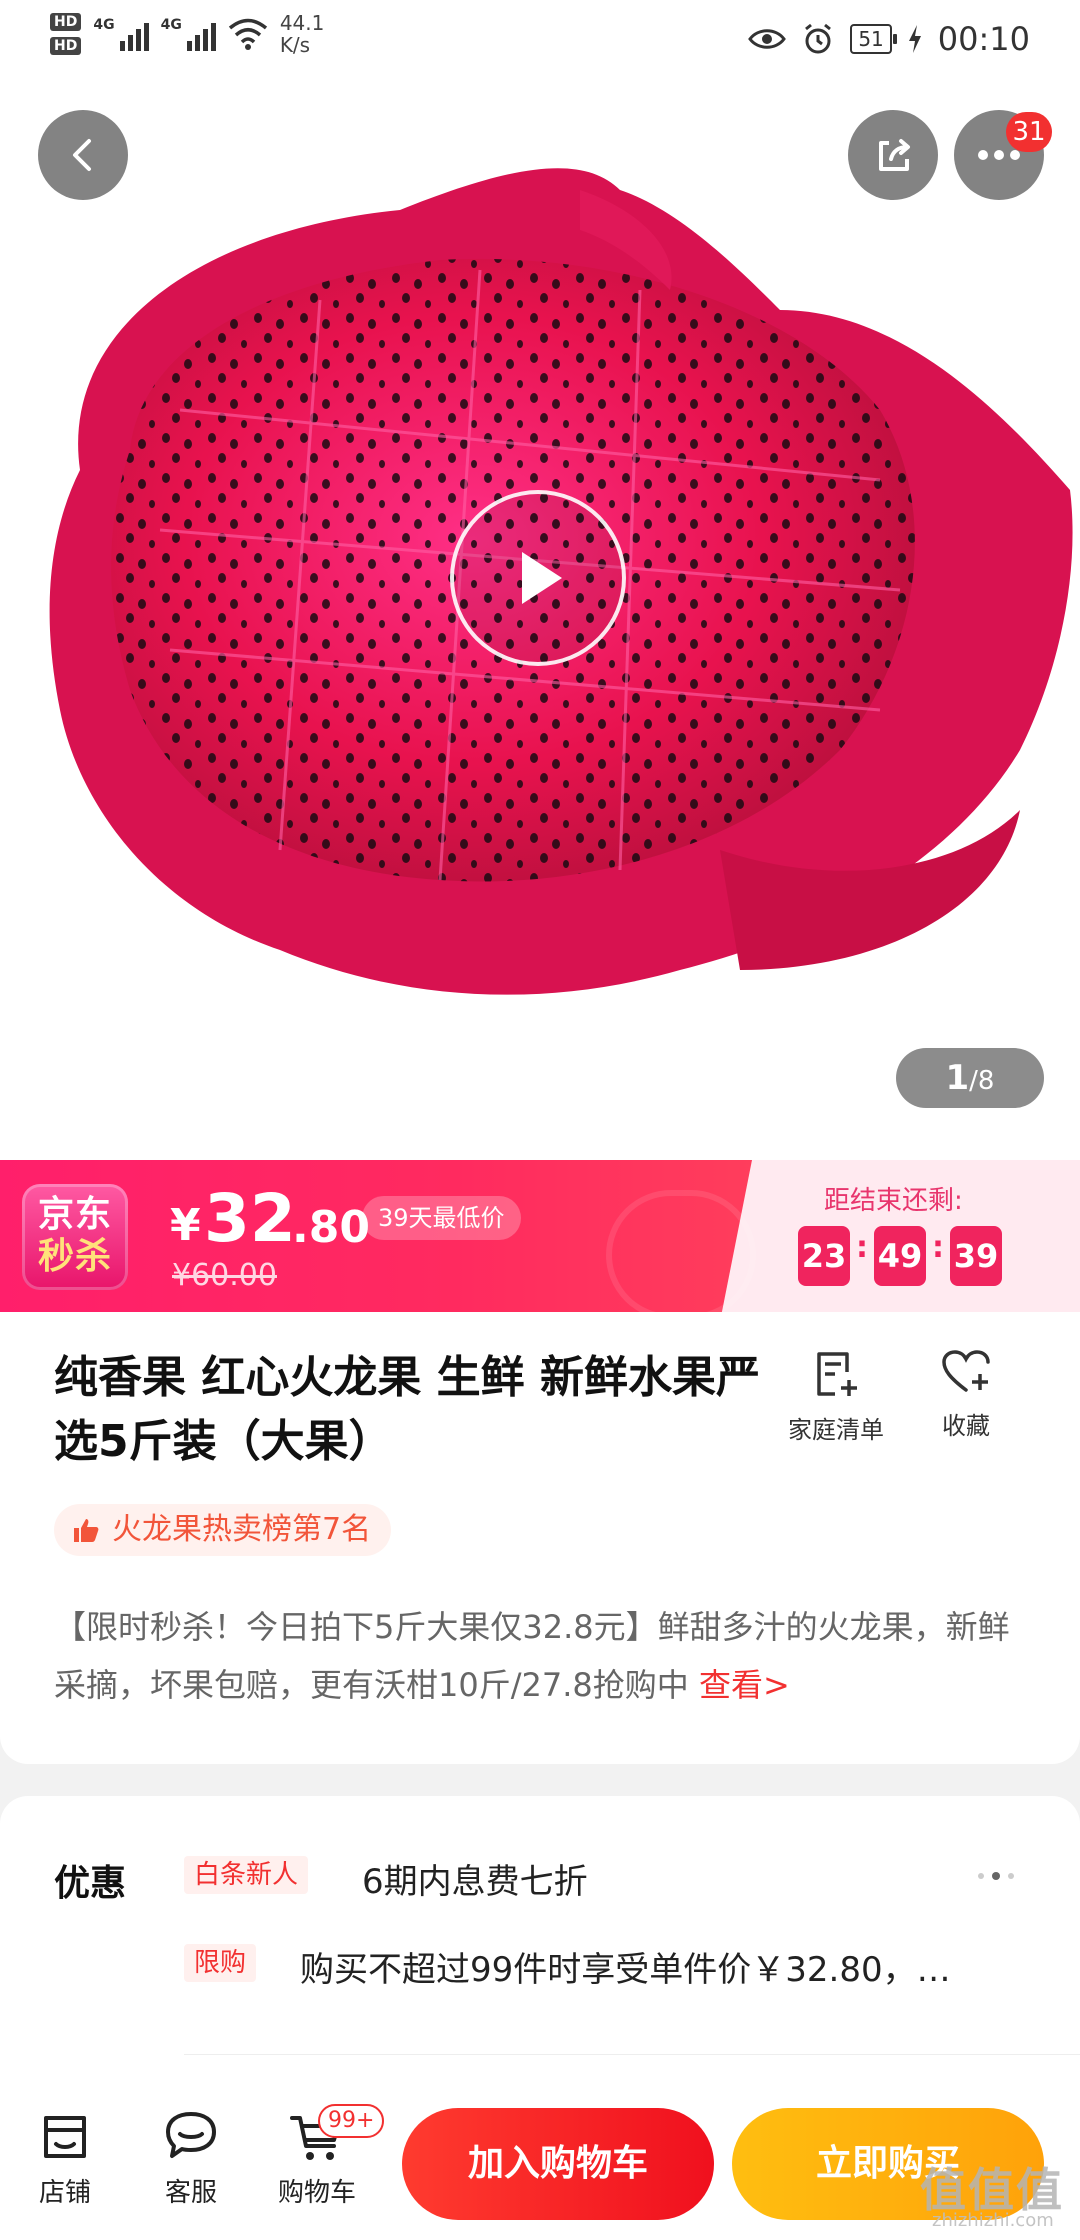 The image size is (1080, 2240). What do you see at coordinates (224, 1275) in the screenshot?
I see `original-price: ¥60.00` at bounding box center [224, 1275].